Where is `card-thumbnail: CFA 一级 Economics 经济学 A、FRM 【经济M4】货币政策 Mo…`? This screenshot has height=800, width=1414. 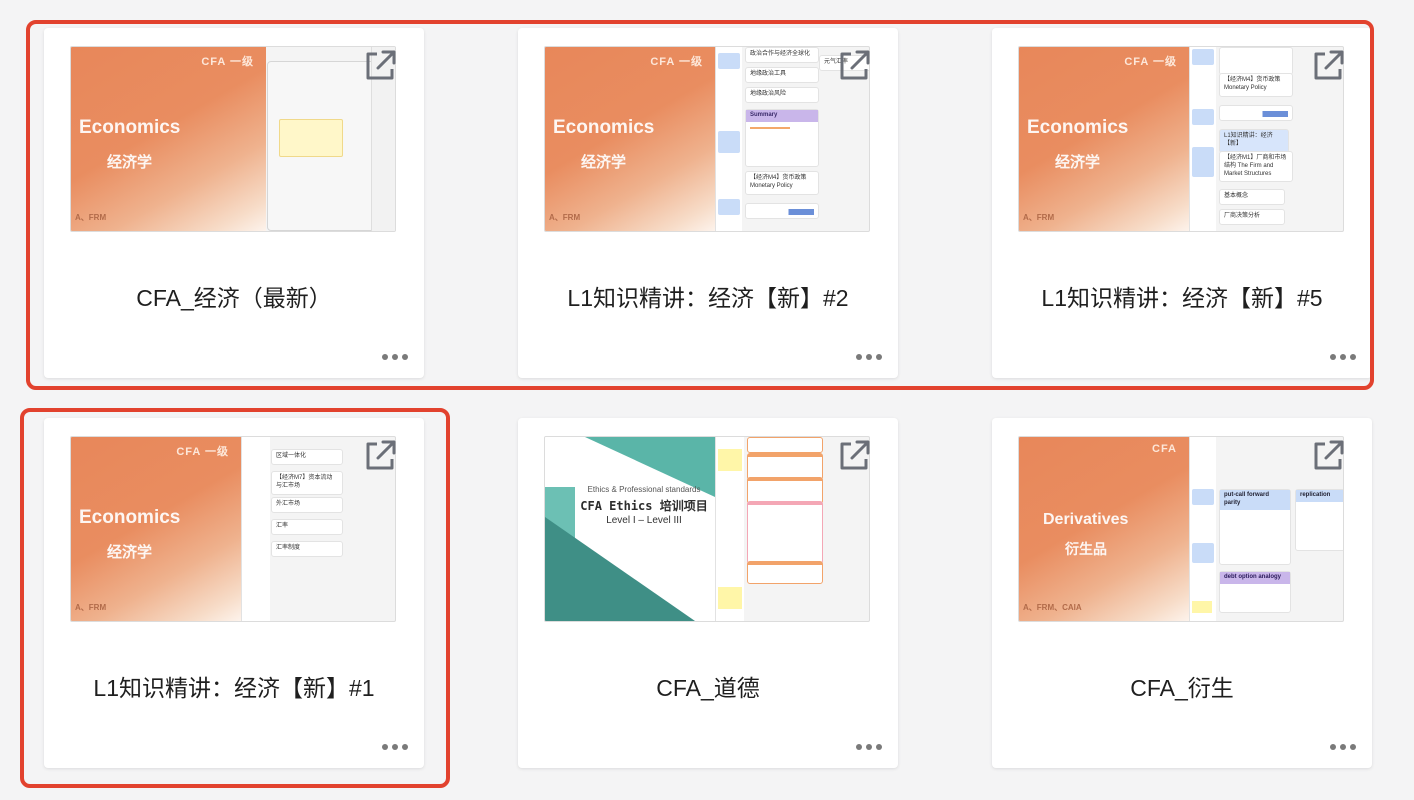
card-thumbnail: CFA 一级 Economics 经济学 A、FRM 【经济M4】货币政策 Mo… is located at coordinates (1181, 139).